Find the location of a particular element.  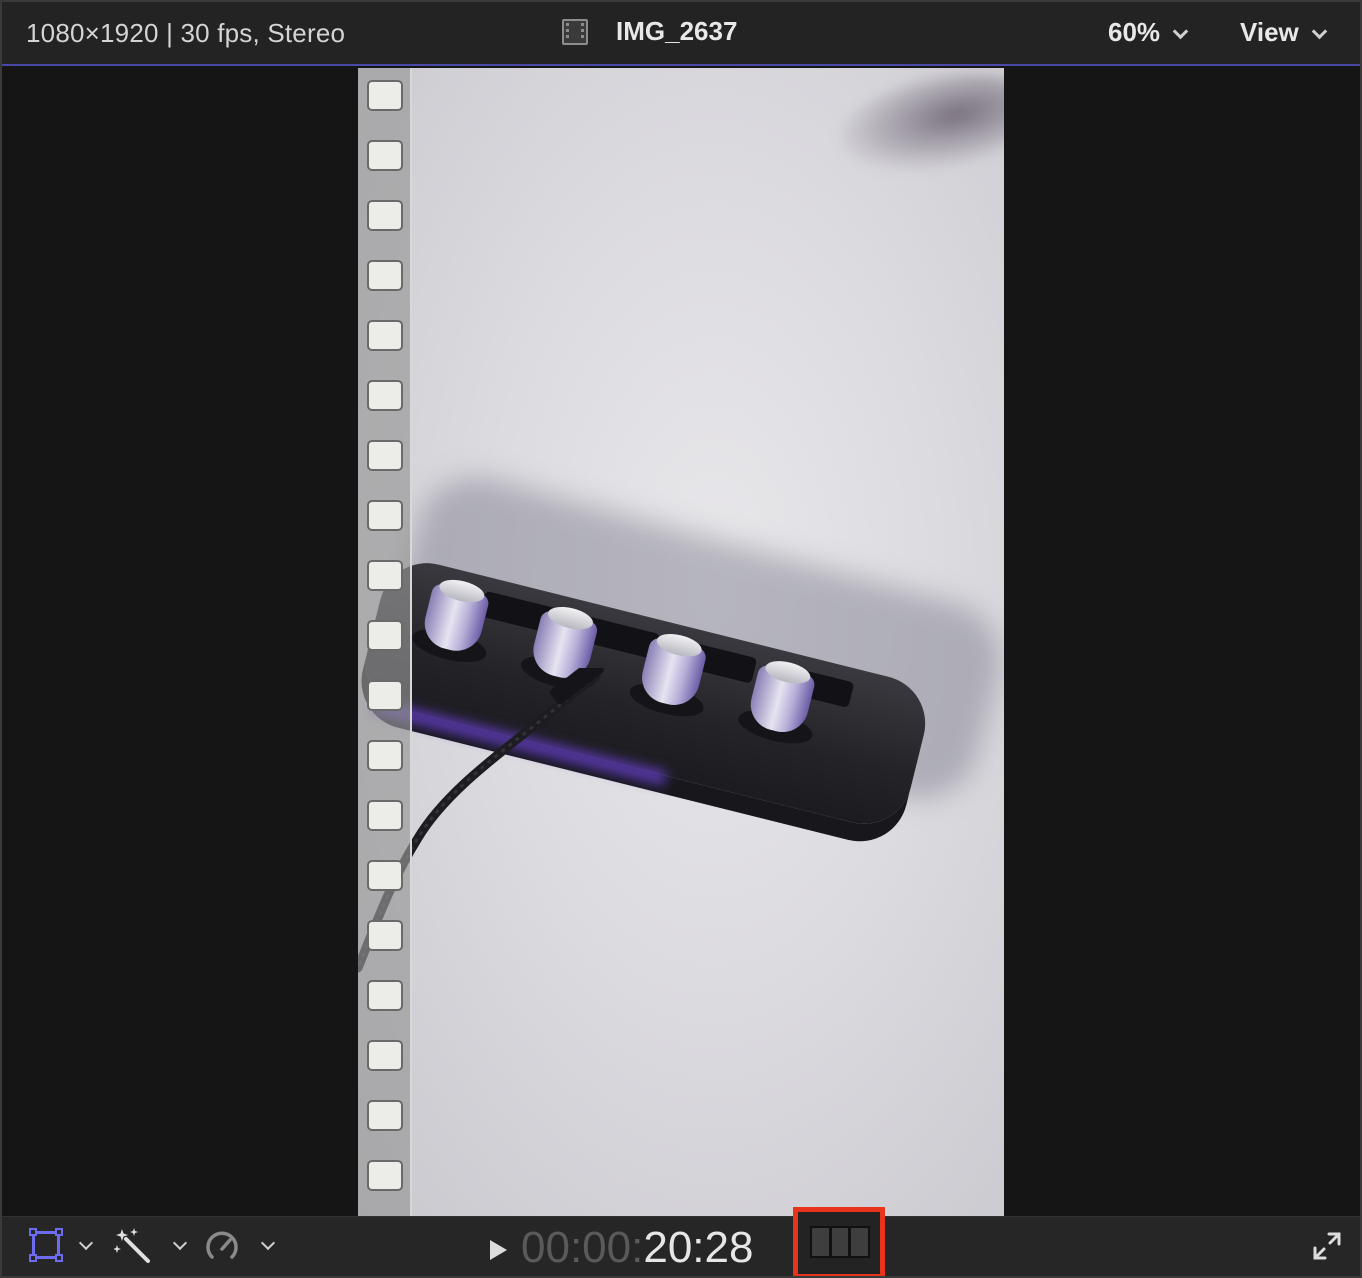

clip-name: IMG_2637 is located at coordinates (677, 31).